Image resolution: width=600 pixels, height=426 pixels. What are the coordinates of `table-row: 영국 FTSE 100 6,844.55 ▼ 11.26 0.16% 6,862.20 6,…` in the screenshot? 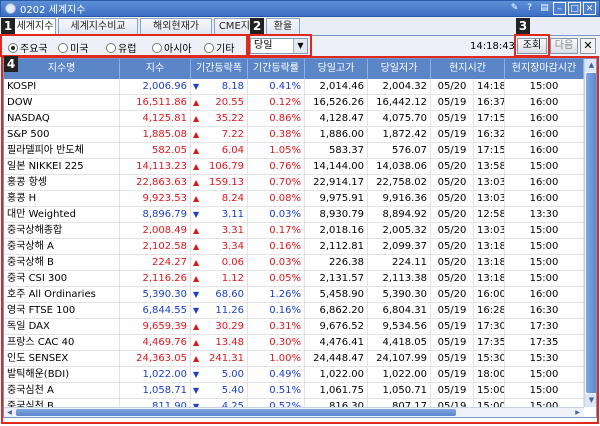 It's located at (294, 311).